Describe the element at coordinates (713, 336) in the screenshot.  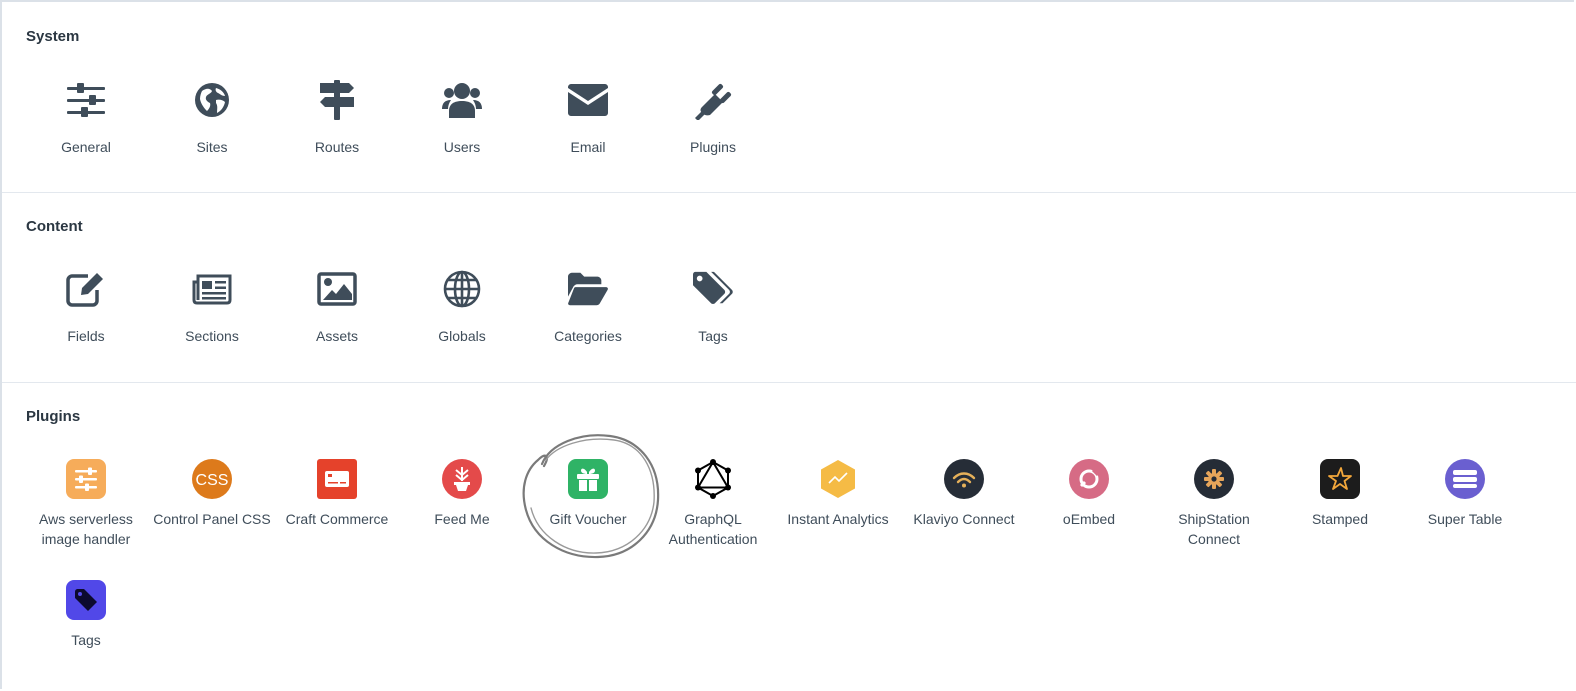
I see `settings-item-label: Tags` at that location.